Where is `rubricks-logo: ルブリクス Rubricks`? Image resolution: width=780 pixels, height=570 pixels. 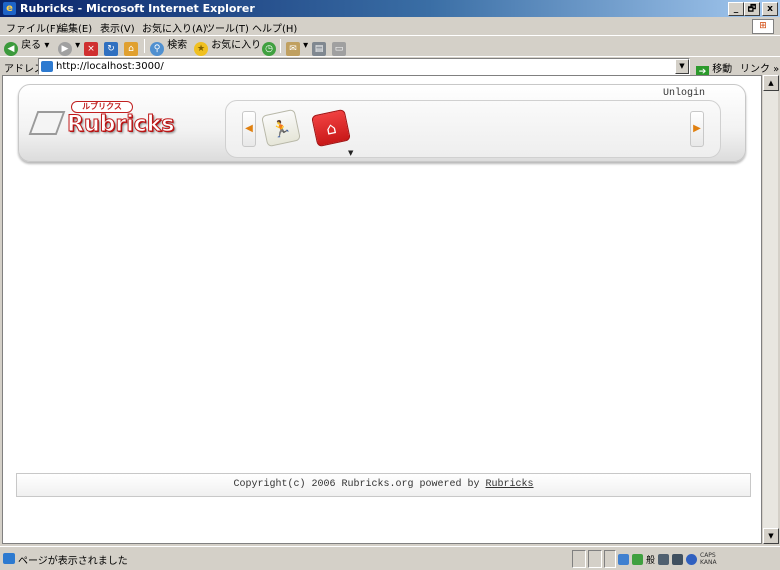
rubricks-logo: ルブリクス Rubricks is located at coordinates (113, 120).